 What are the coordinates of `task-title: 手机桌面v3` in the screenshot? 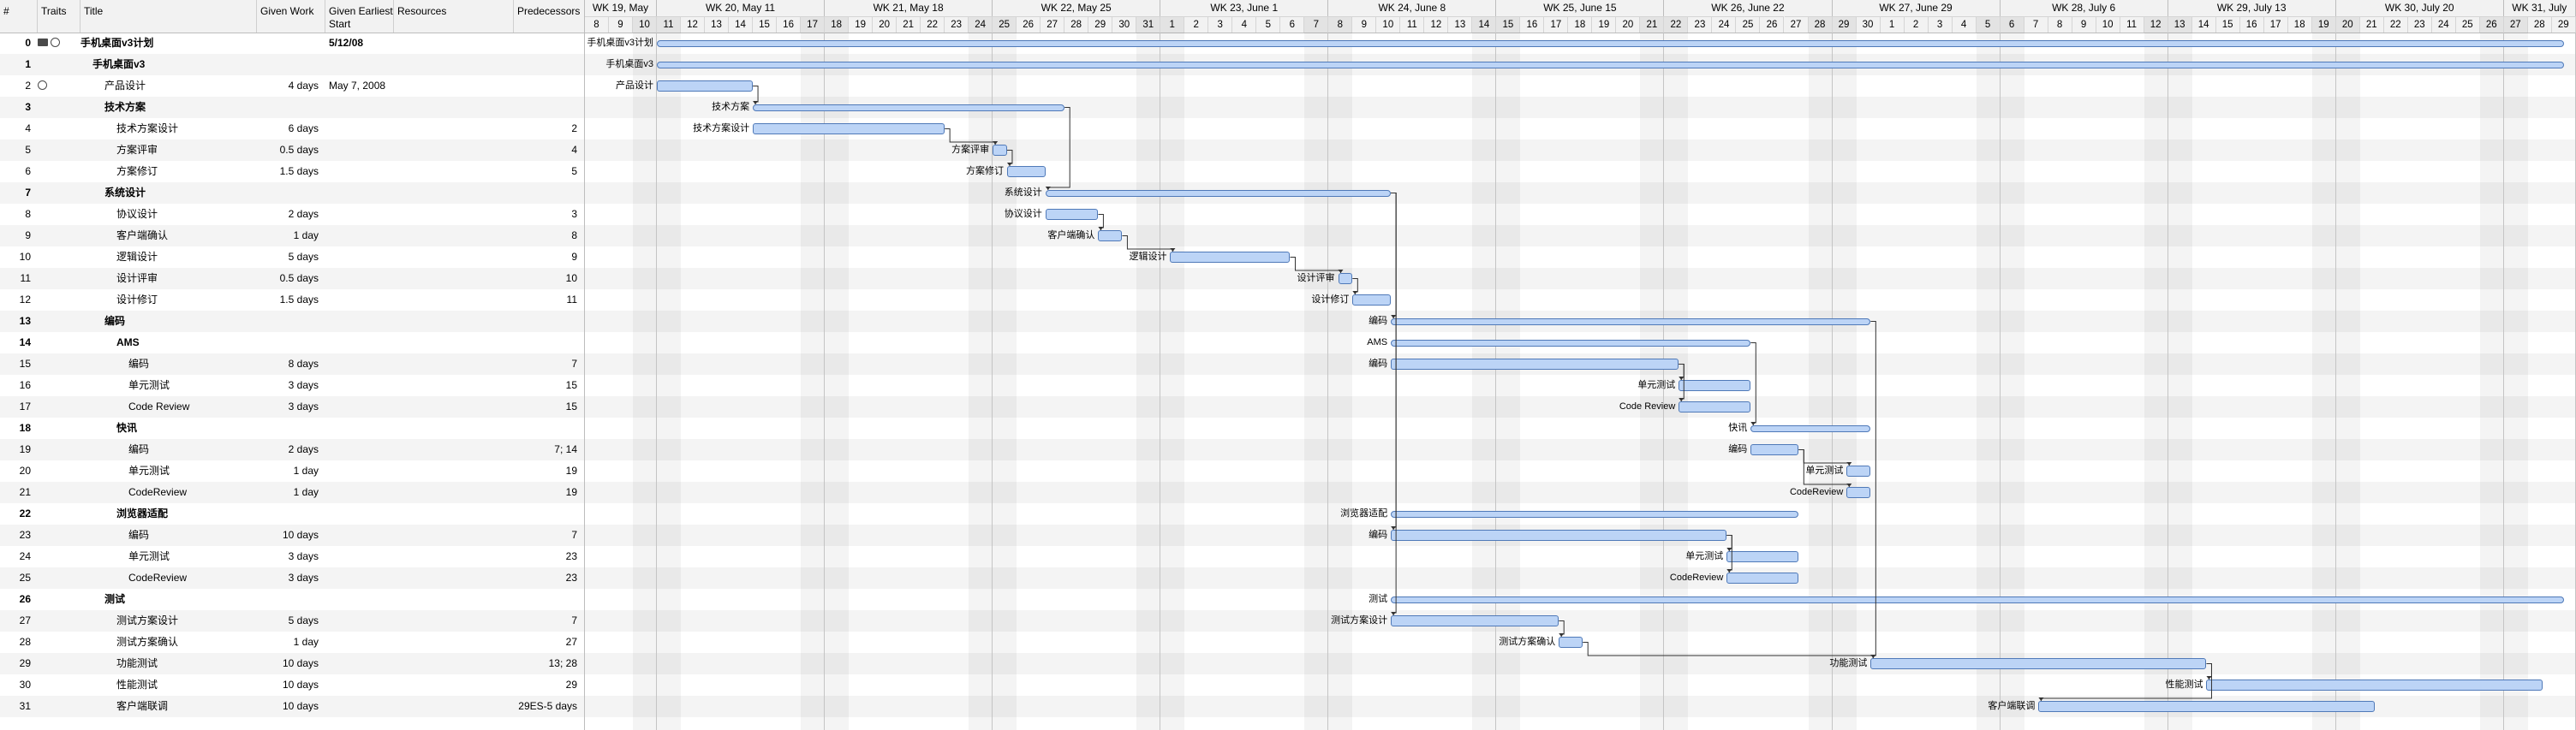 It's located at (174, 64).